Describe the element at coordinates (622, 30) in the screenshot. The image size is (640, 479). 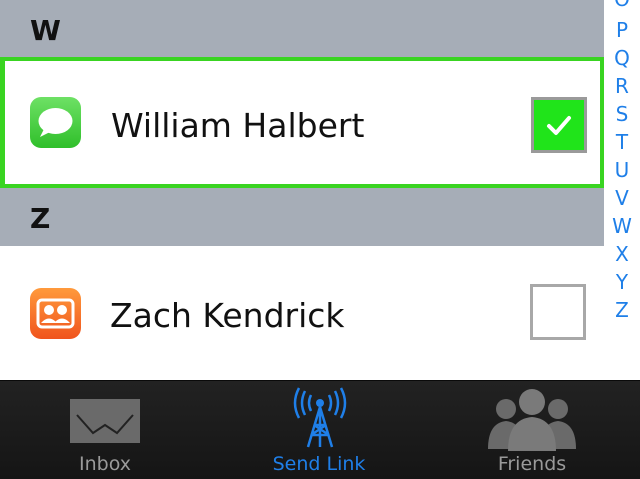
I see `index-letter-p: P` at that location.